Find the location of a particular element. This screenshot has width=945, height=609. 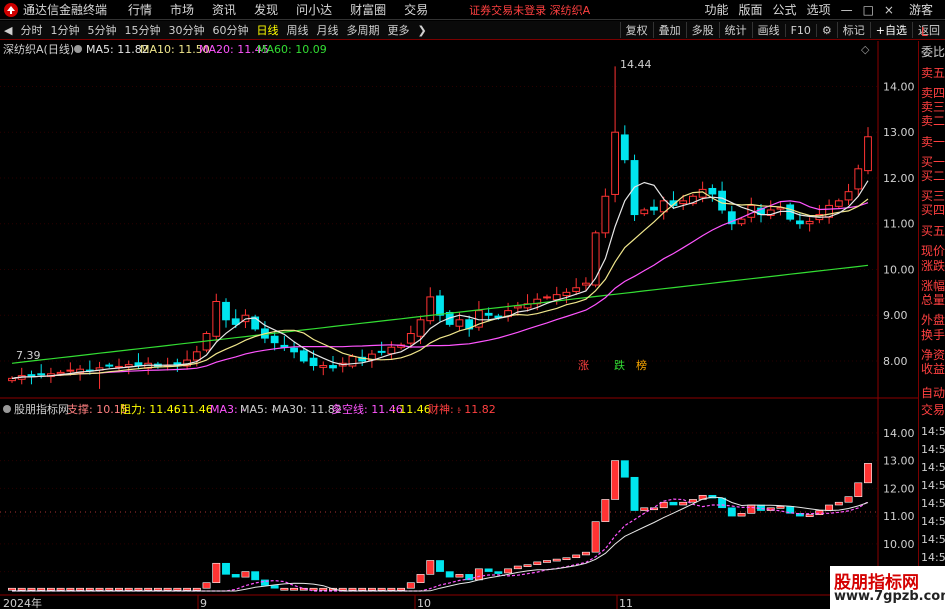

period-multi: 多周期 is located at coordinates (362, 30).